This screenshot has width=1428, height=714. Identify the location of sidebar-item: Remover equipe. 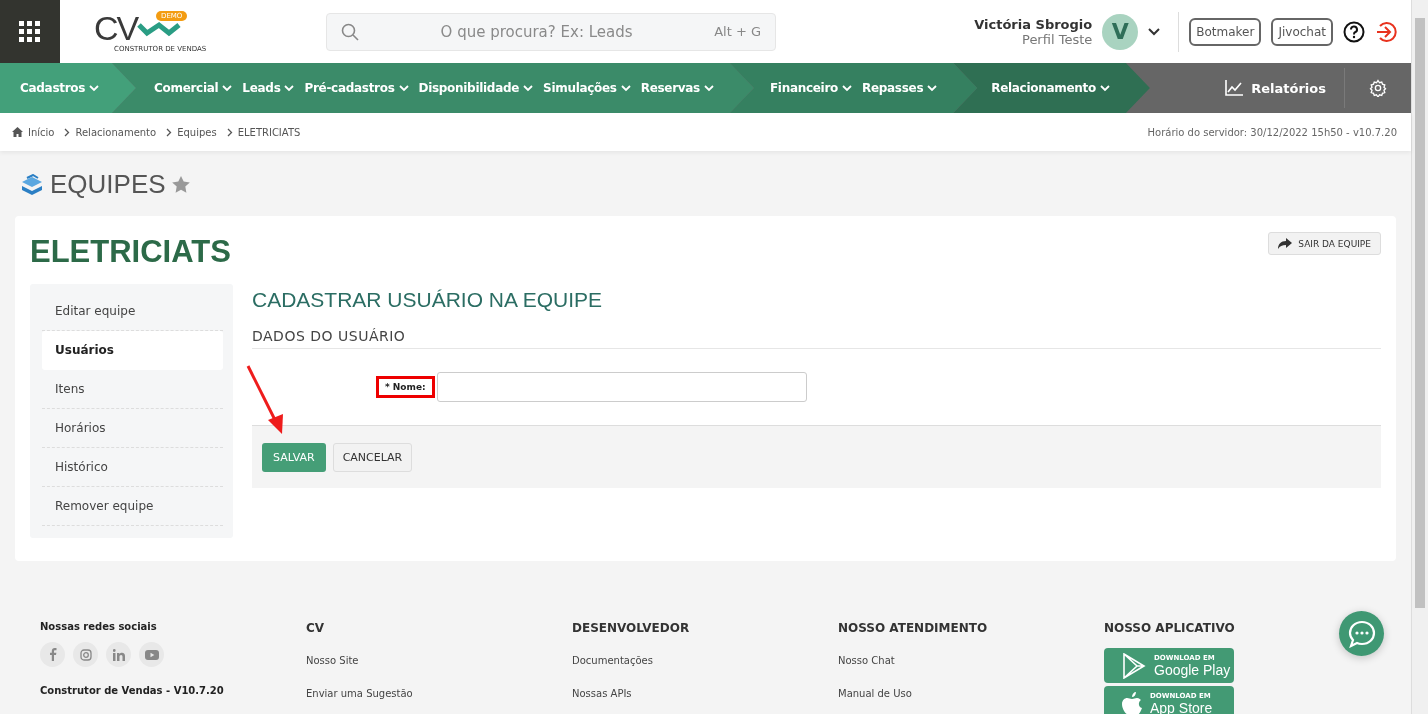
(132, 506).